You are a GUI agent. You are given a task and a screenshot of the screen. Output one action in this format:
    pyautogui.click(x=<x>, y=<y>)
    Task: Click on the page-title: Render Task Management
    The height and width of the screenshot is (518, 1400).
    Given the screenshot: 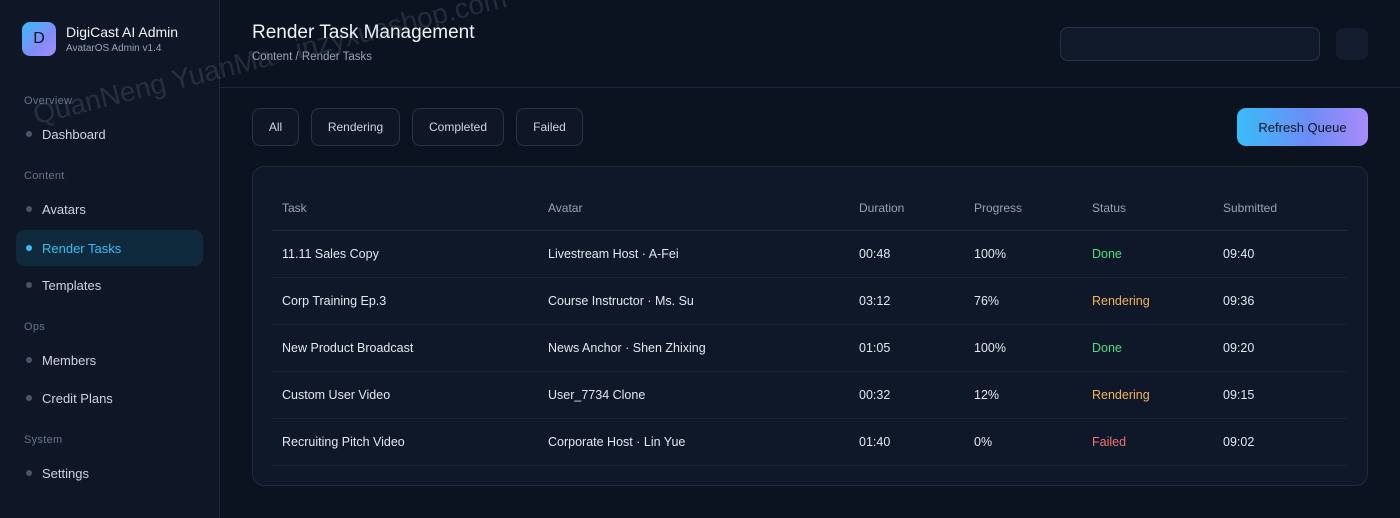 What is the action you would take?
    pyautogui.click(x=363, y=32)
    